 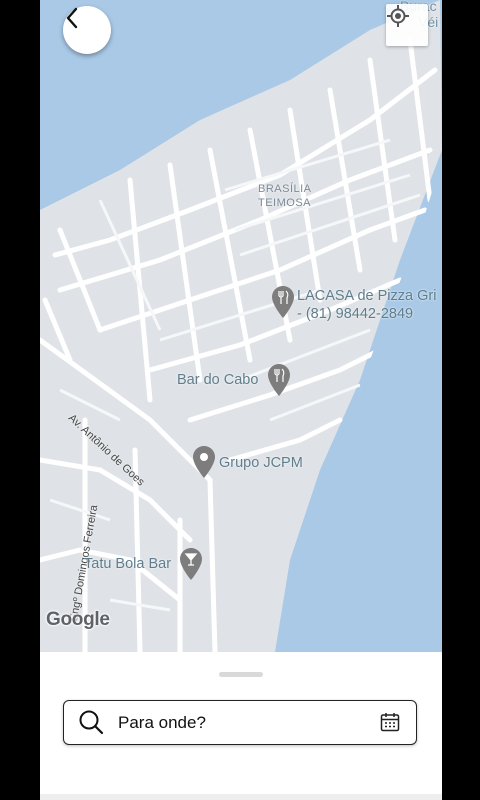 What do you see at coordinates (162, 722) in the screenshot?
I see `search-placeholder: Para onde?` at bounding box center [162, 722].